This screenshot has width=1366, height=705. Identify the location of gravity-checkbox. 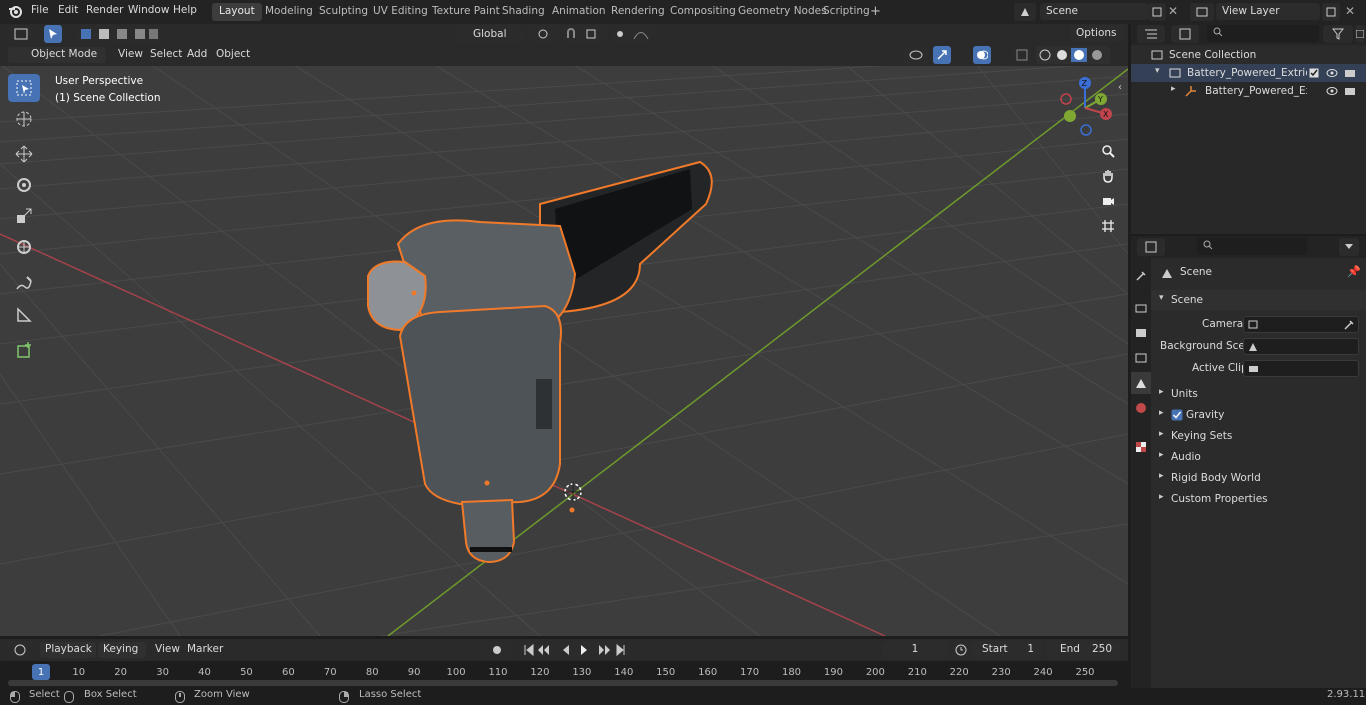
(1177, 415).